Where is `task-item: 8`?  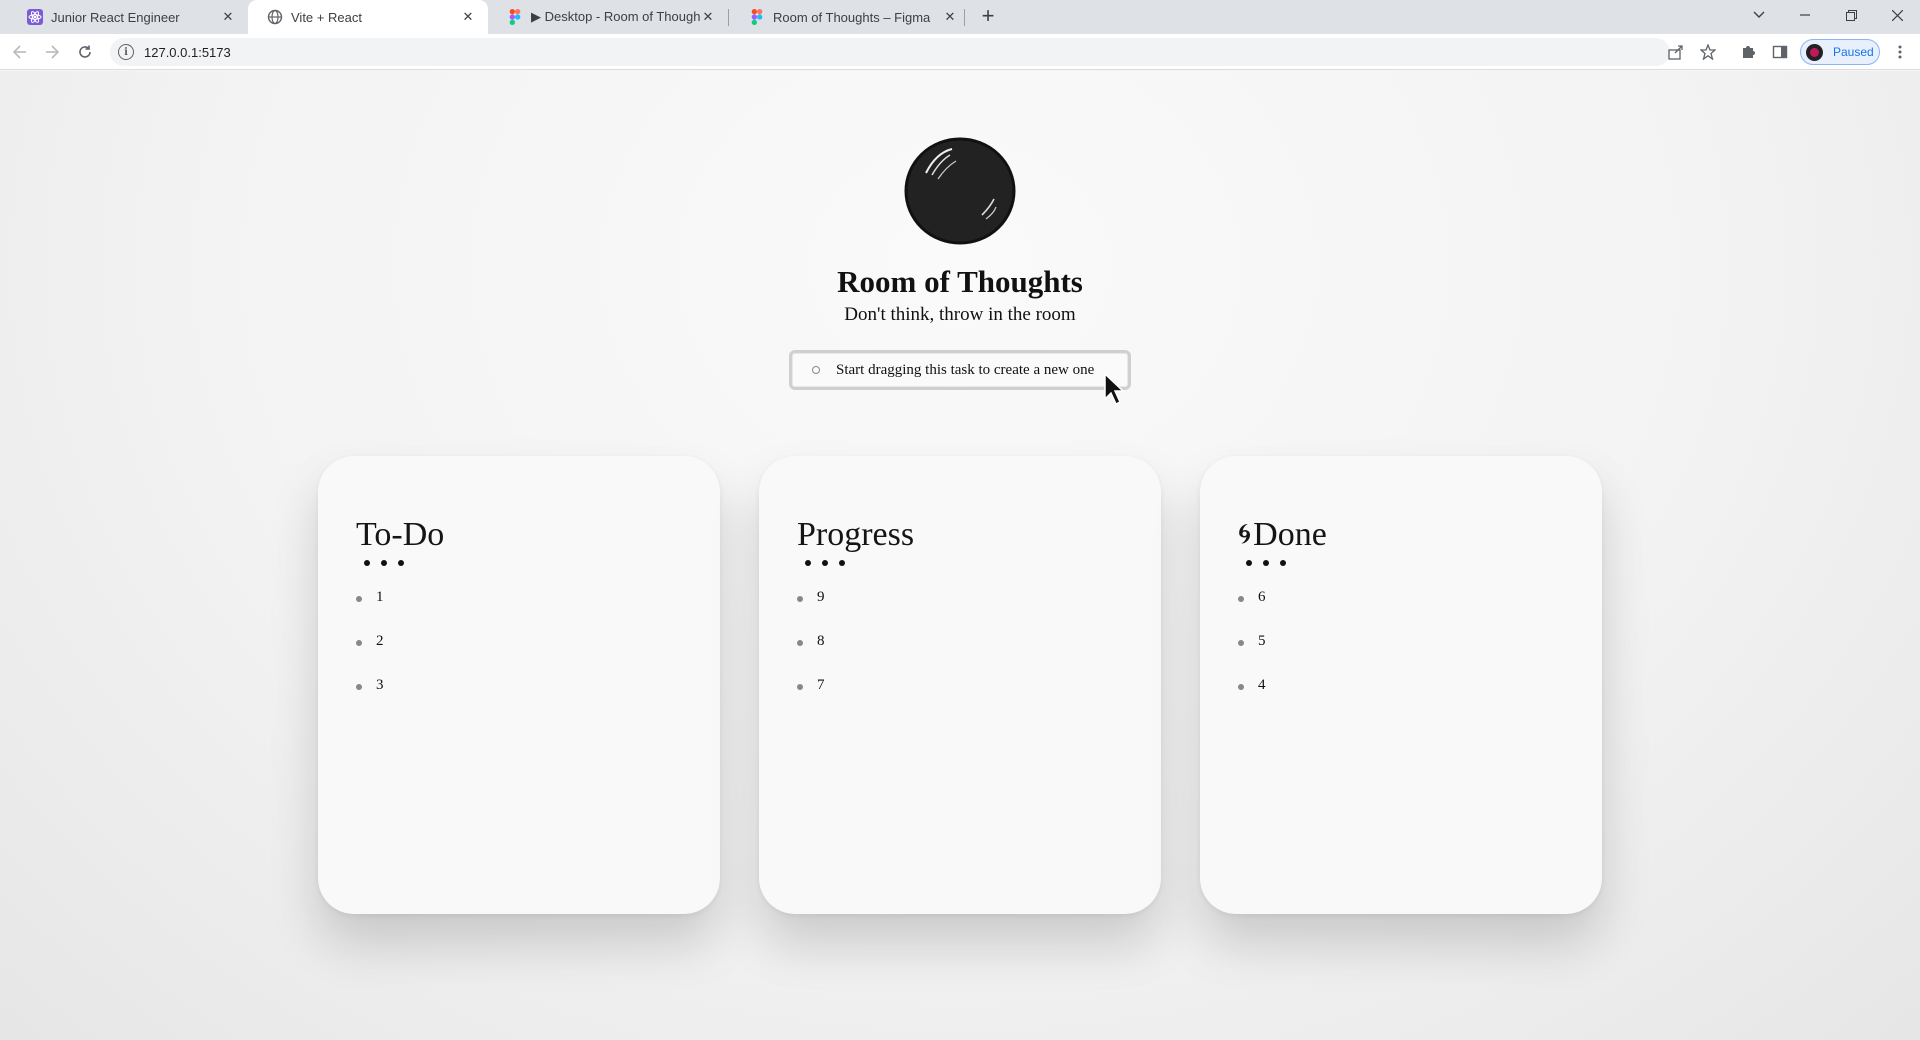 task-item: 8 is located at coordinates (811, 652).